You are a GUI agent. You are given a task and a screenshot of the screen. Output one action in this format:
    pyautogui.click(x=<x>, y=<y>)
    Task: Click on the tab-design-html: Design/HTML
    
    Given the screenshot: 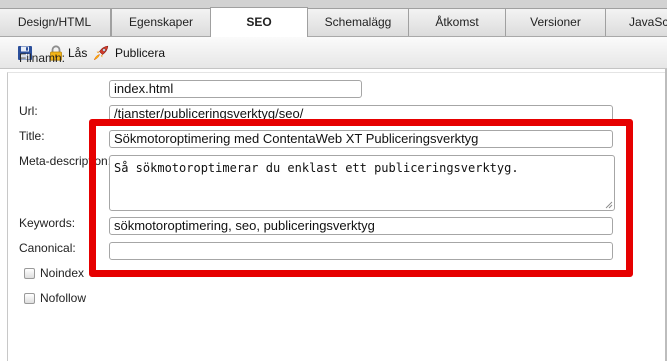 What is the action you would take?
    pyautogui.click(x=55, y=22)
    